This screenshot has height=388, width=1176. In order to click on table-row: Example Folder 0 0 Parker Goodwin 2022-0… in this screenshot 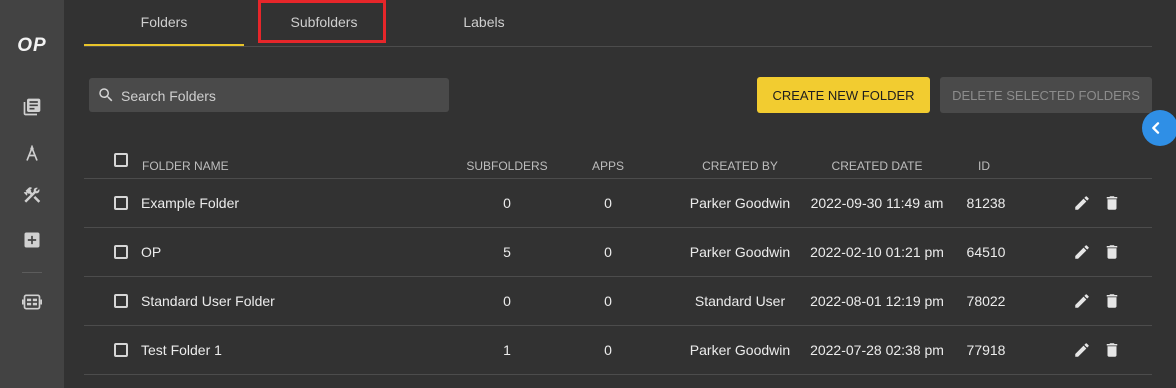, I will do `click(618, 203)`.